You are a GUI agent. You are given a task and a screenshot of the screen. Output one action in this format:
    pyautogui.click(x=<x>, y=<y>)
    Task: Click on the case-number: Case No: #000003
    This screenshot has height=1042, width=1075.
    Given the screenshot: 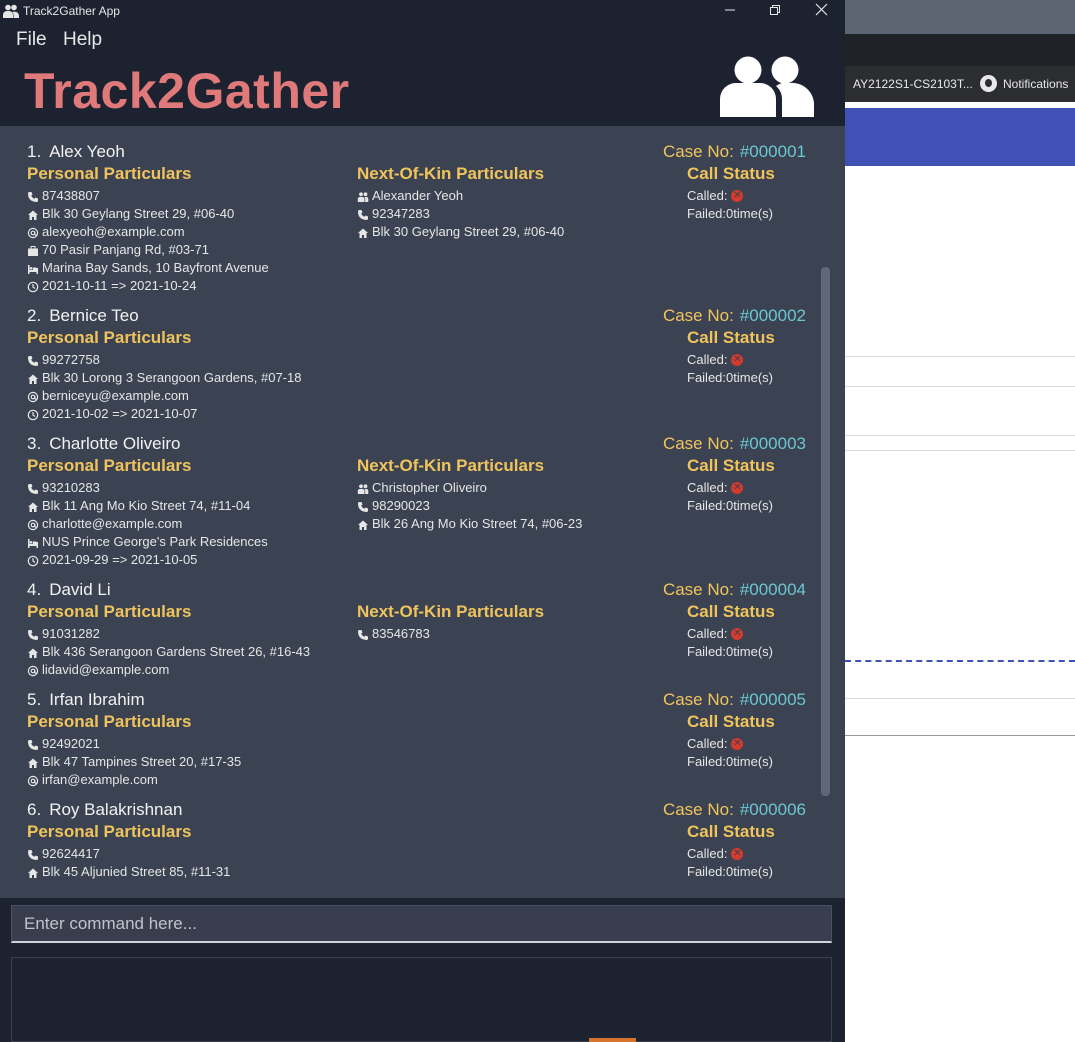 What is the action you would take?
    pyautogui.click(x=734, y=444)
    